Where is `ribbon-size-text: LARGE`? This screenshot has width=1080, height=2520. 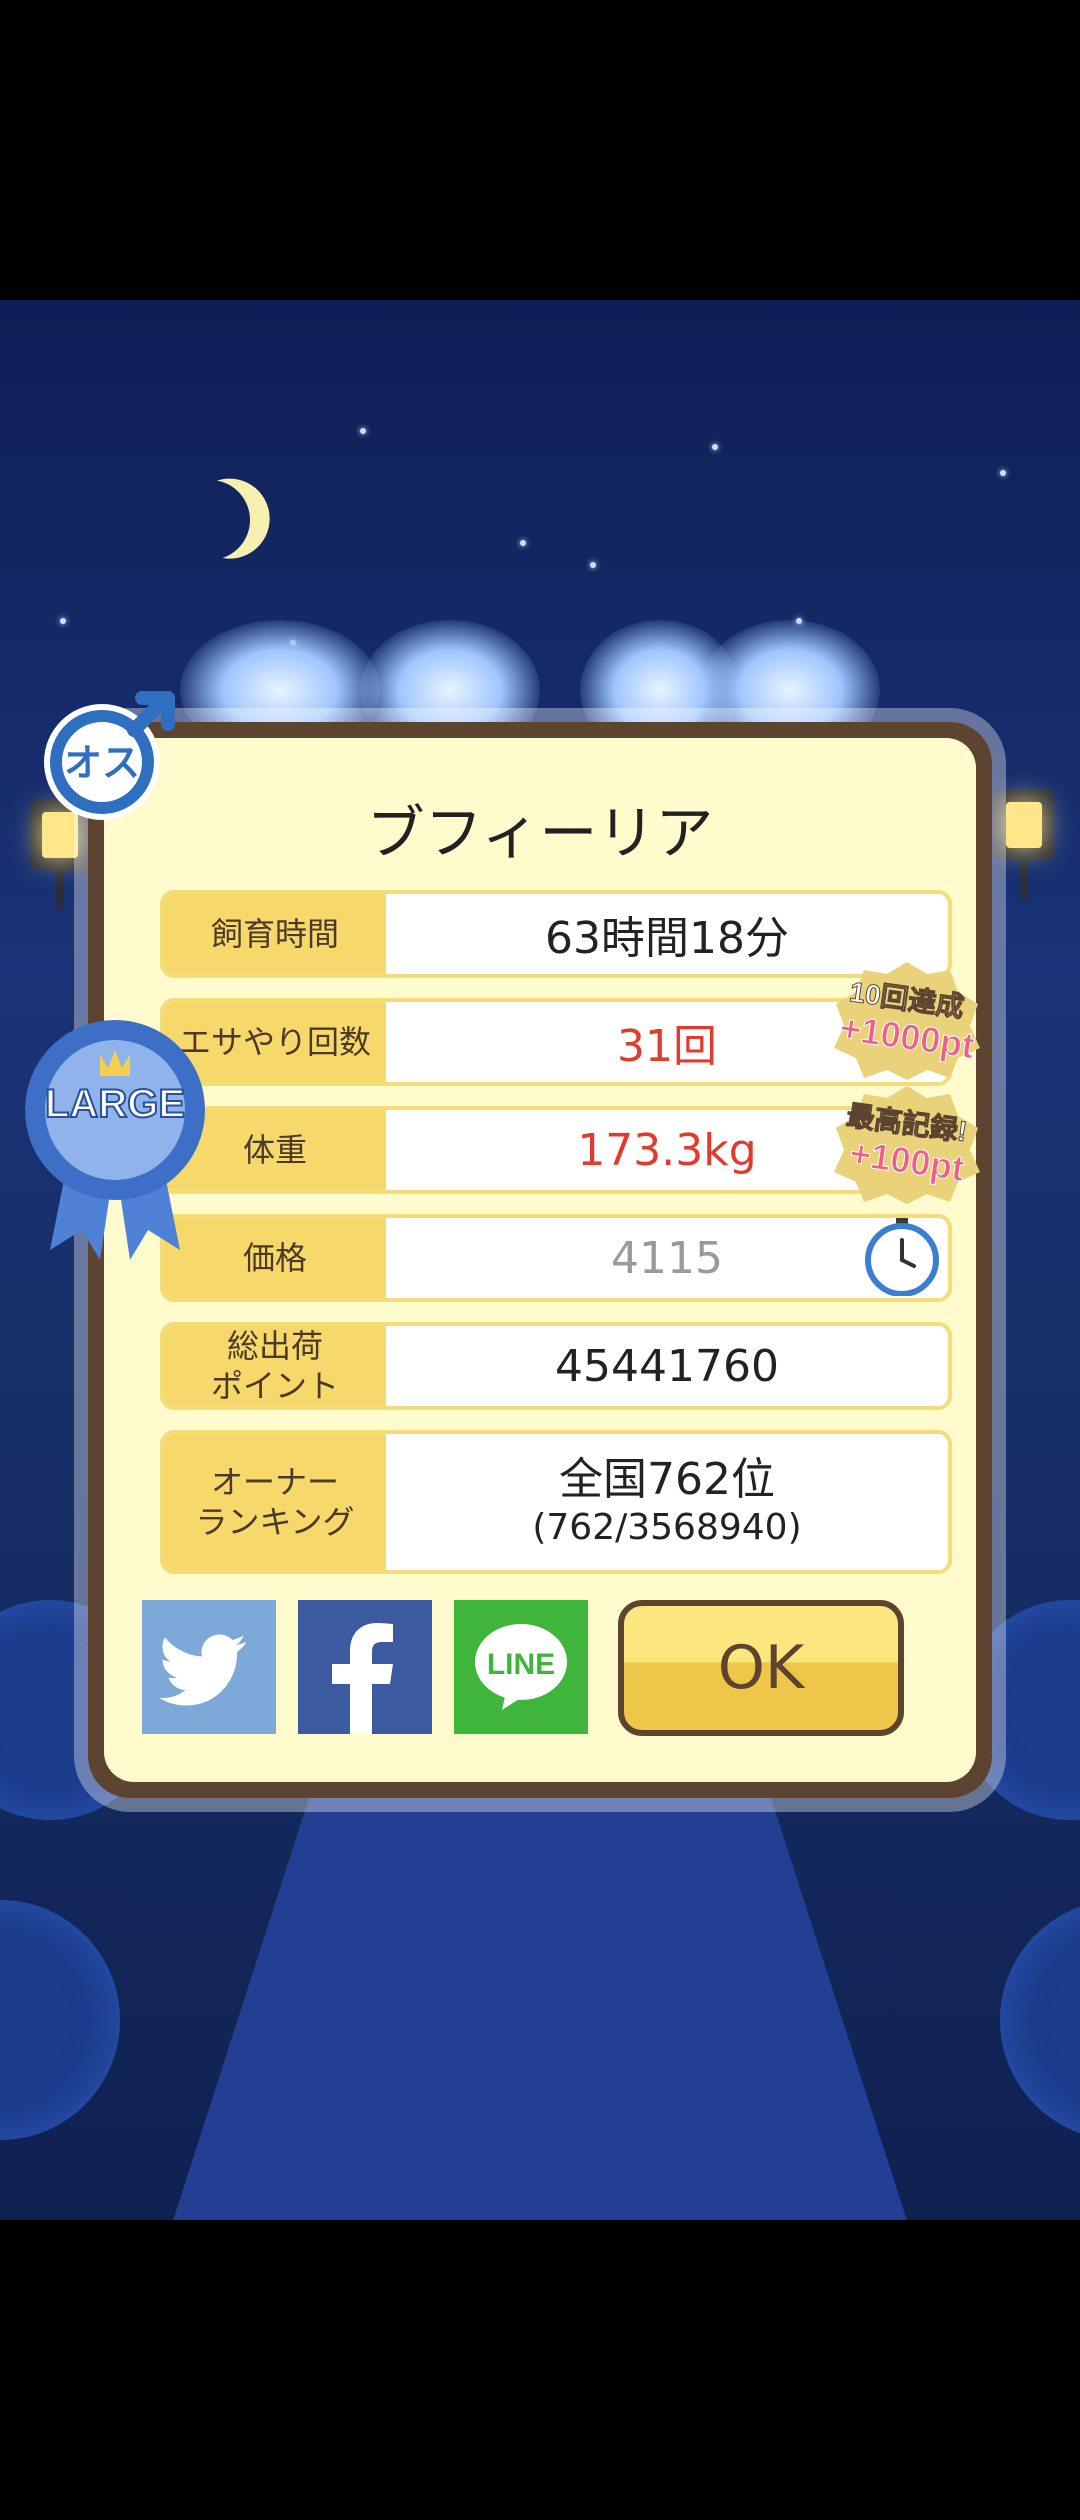
ribbon-size-text: LARGE is located at coordinates (115, 1104).